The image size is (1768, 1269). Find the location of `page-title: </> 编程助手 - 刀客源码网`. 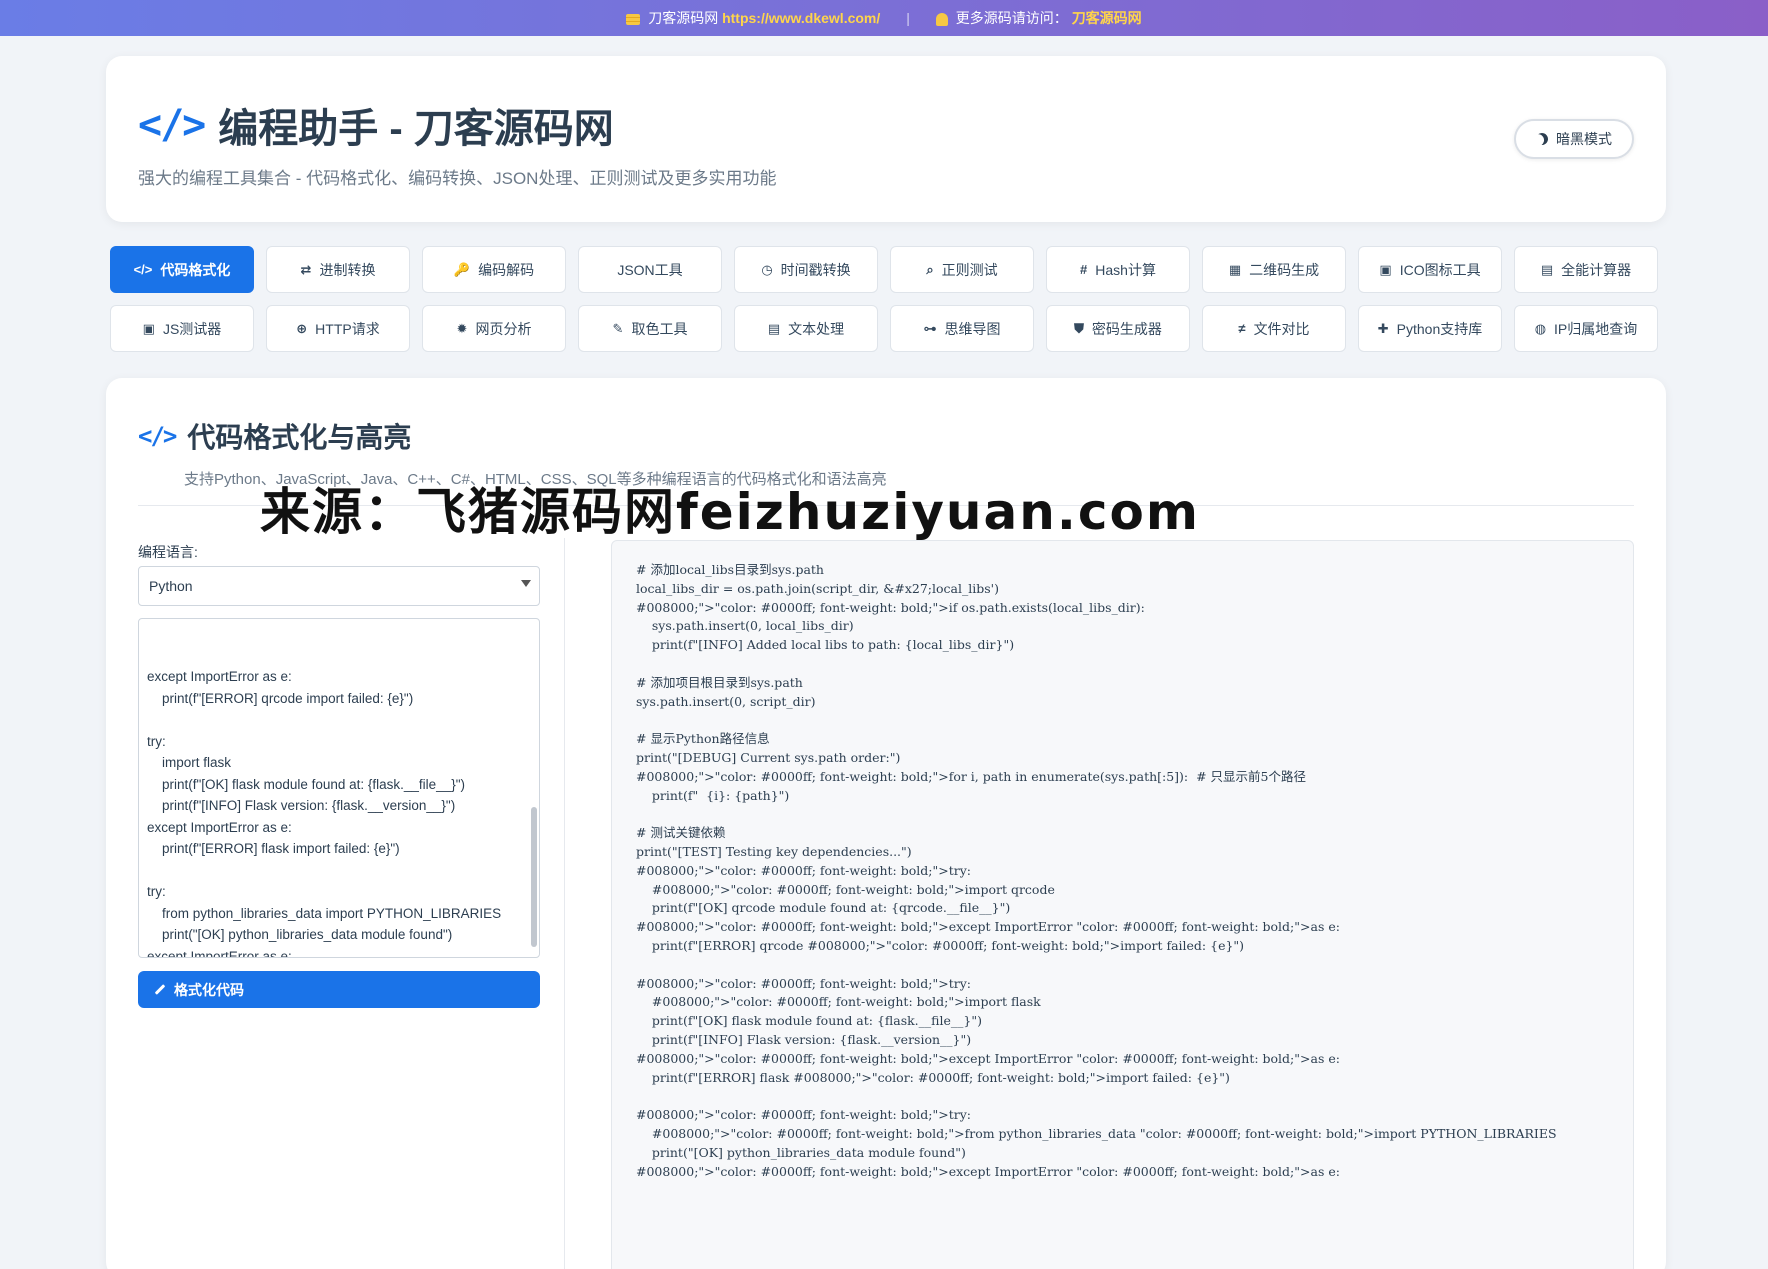

page-title: </> 编程助手 - 刀客源码网 is located at coordinates (376, 125).